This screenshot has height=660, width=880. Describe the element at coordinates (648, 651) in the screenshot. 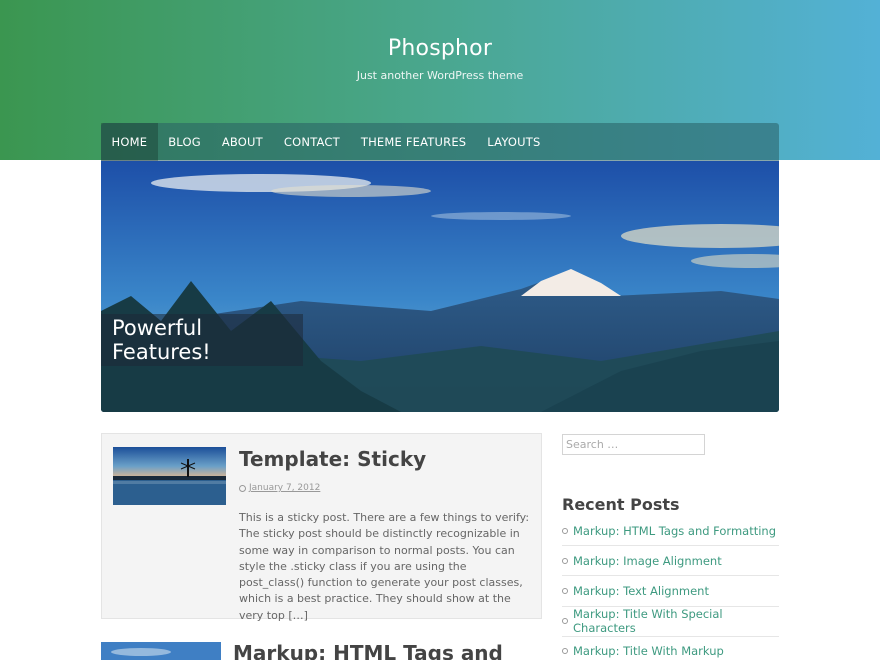

I see `recent-post-link: Markup: Title With Markup` at that location.